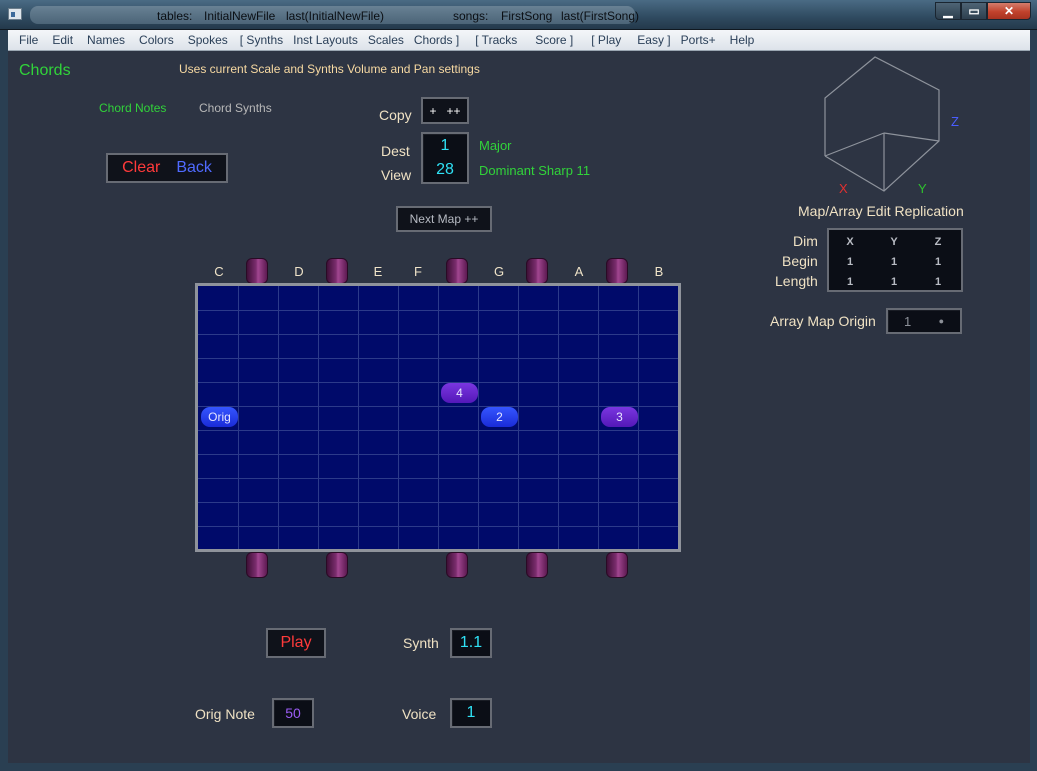 This screenshot has width=1037, height=771. I want to click on menu-file: File, so click(28, 40).